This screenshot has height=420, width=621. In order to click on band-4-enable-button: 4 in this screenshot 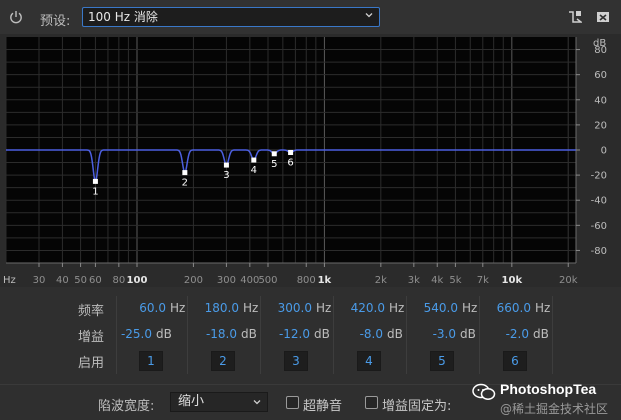, I will do `click(369, 361)`.